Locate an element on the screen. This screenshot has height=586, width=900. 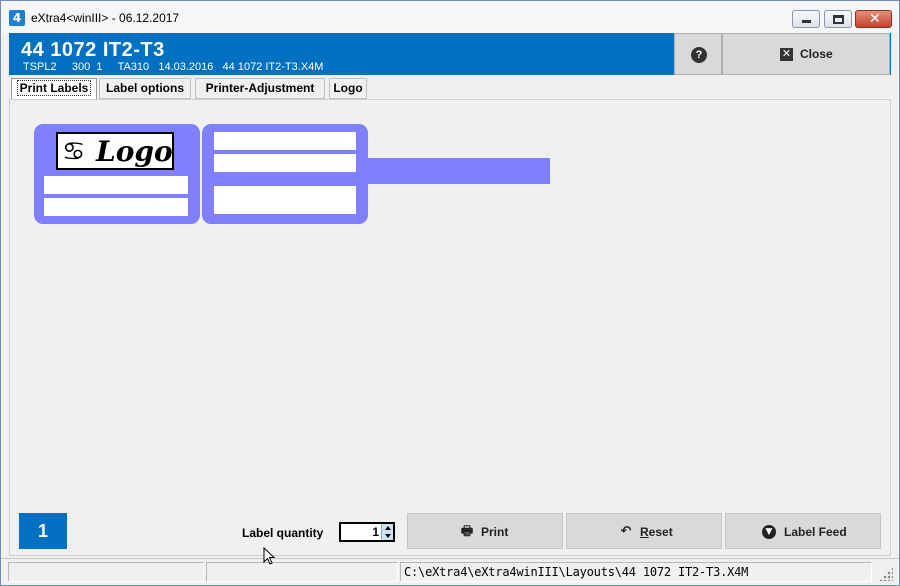
quantity-spin-buttons is located at coordinates (387, 532).